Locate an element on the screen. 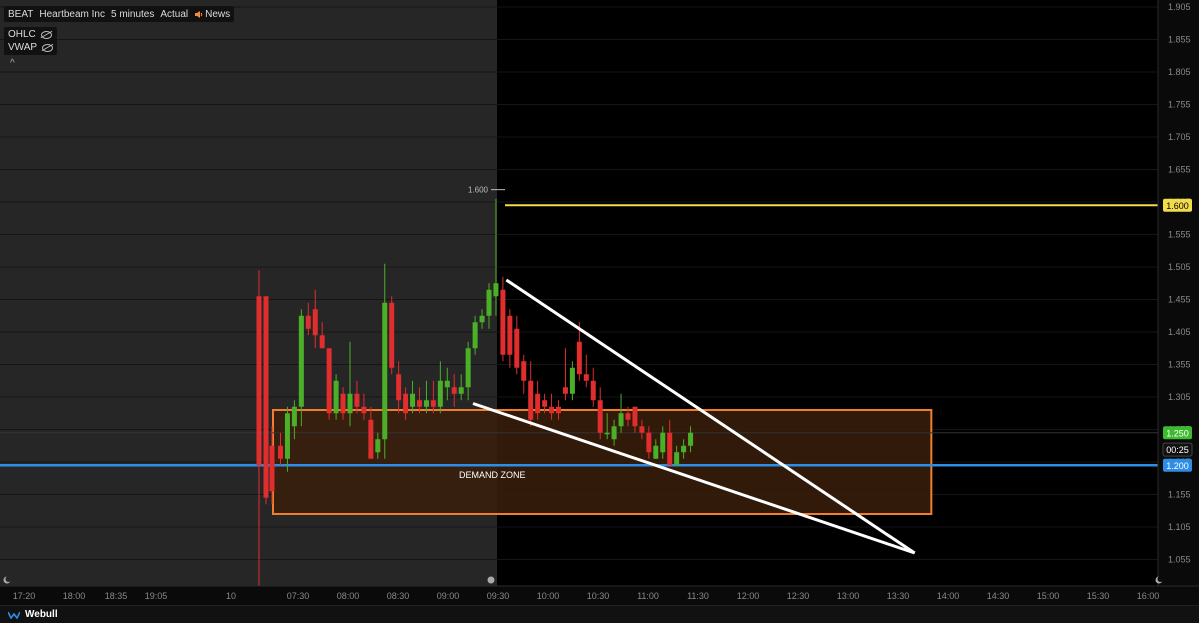  ticker-header: BEAT Heartbeam Inc 5 minutes Actual News is located at coordinates (119, 14).